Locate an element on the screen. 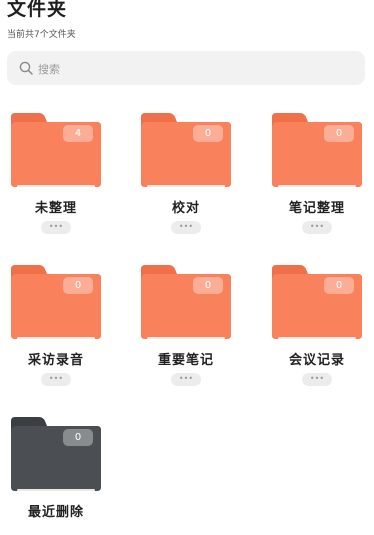  folder-item-important-notes: 0 重要笔记 ••• is located at coordinates (186, 325).